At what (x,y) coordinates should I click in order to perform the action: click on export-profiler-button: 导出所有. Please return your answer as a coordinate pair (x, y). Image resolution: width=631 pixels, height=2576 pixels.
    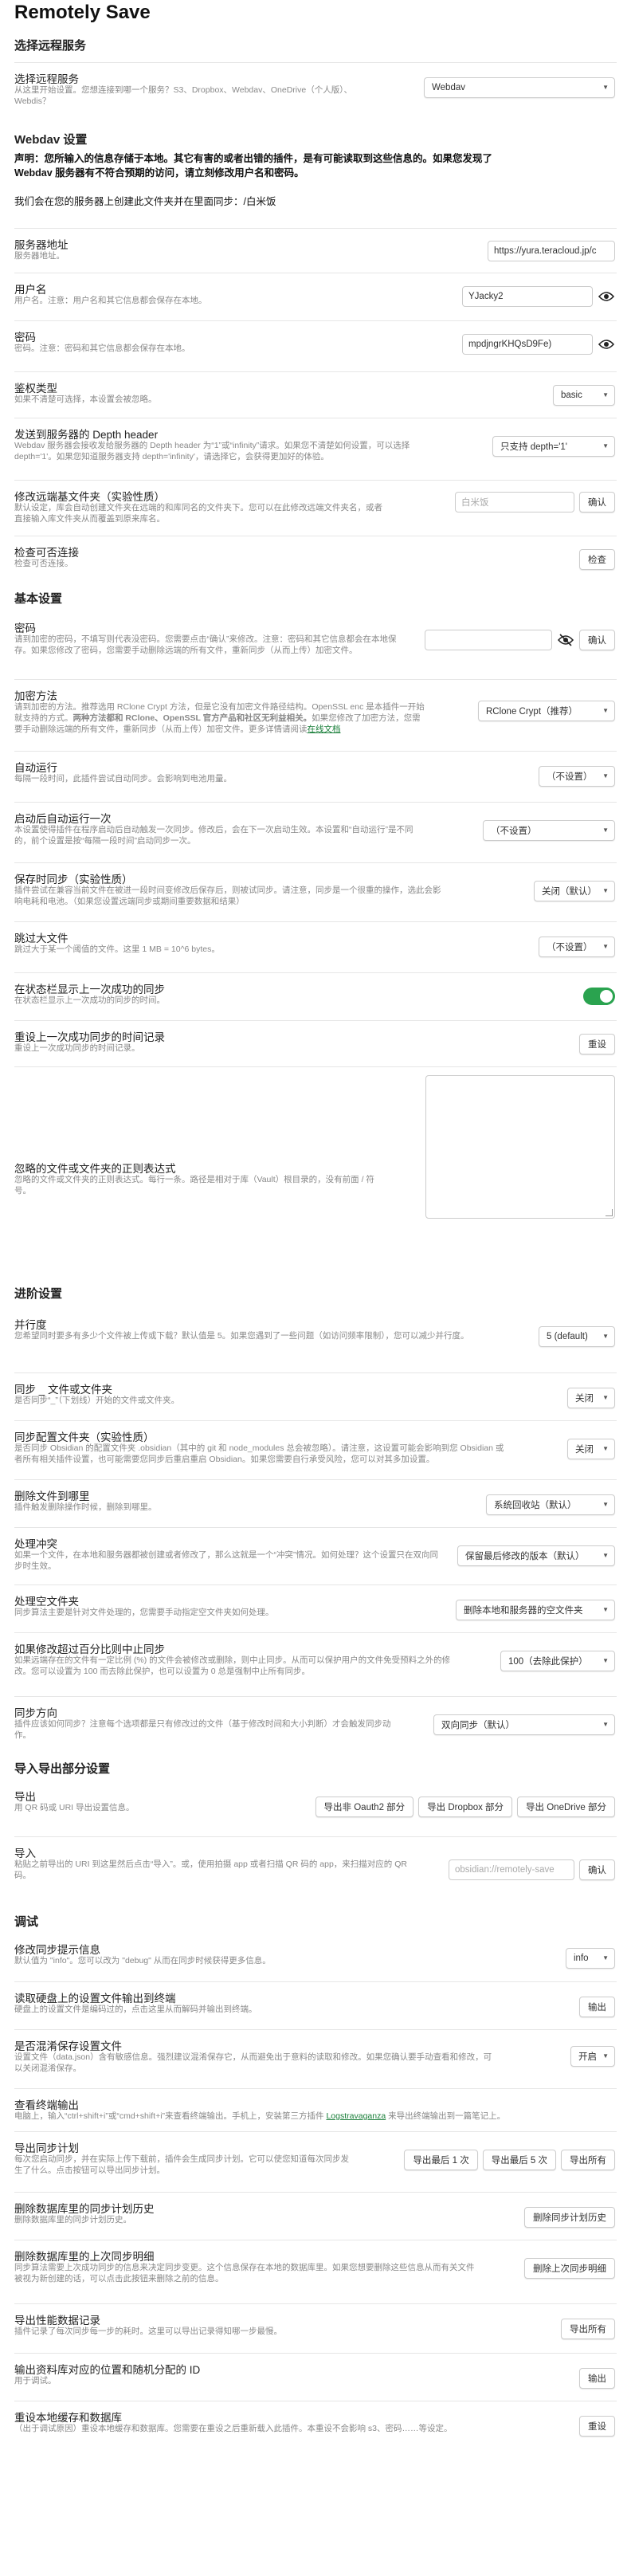
    Looking at the image, I should click on (588, 2329).